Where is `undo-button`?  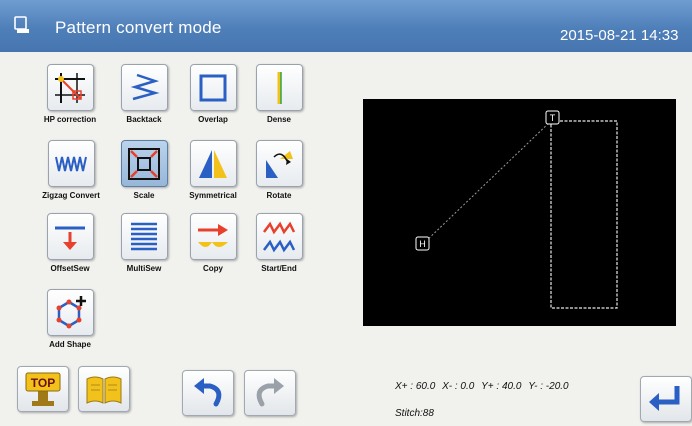
undo-button is located at coordinates (208, 393).